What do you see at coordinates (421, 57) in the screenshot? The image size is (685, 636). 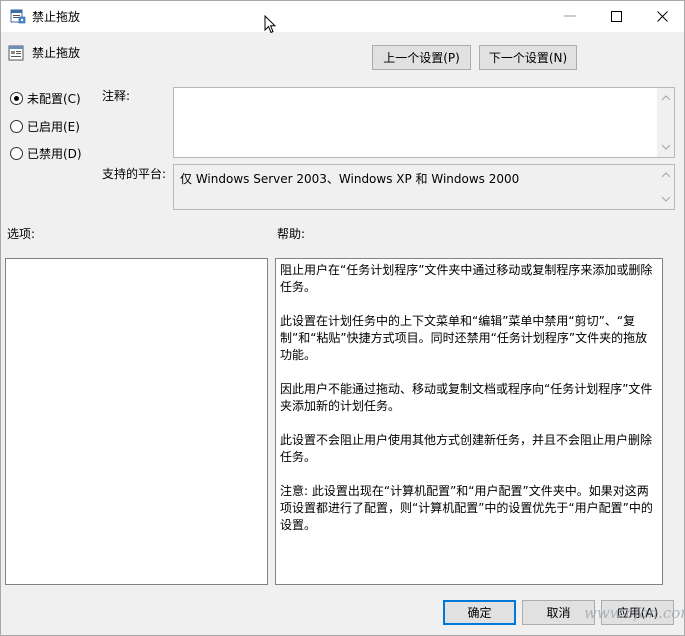 I see `previous-setting-button: 上一个设置(P)` at bounding box center [421, 57].